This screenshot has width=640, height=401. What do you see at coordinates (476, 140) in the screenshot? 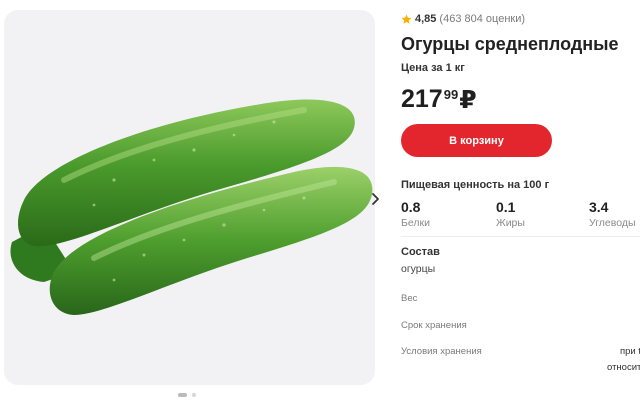
I see `add-to-cart-button: В корзину` at bounding box center [476, 140].